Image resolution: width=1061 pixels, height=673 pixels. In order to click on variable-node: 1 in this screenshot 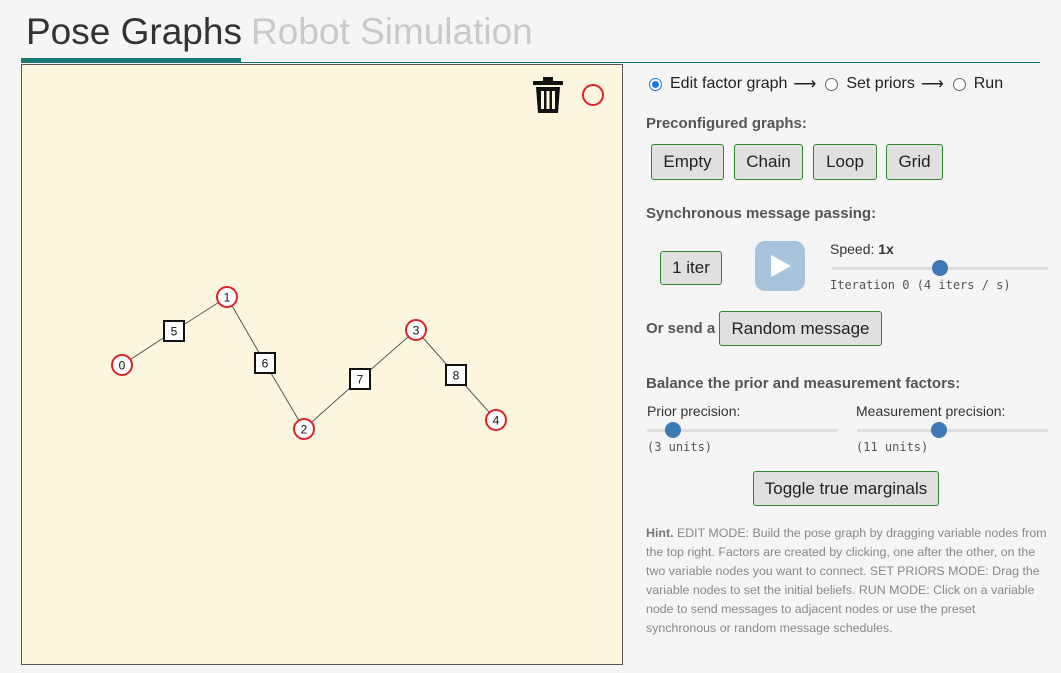, I will do `click(227, 297)`.